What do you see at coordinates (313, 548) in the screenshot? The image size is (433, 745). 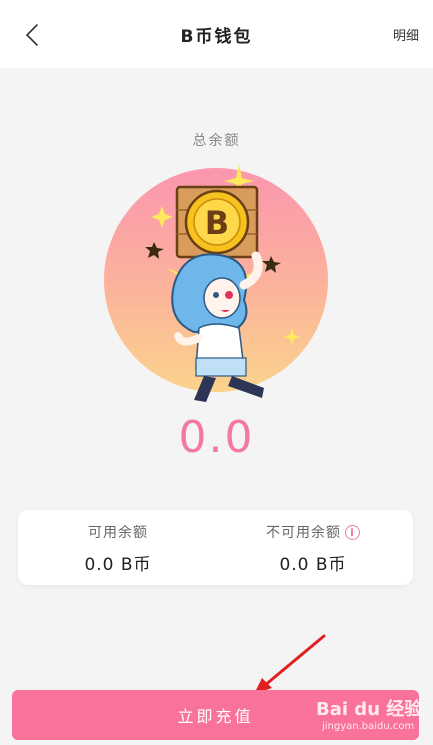 I see `unavailable-balance: 不可用余额 i 0.0 B币` at bounding box center [313, 548].